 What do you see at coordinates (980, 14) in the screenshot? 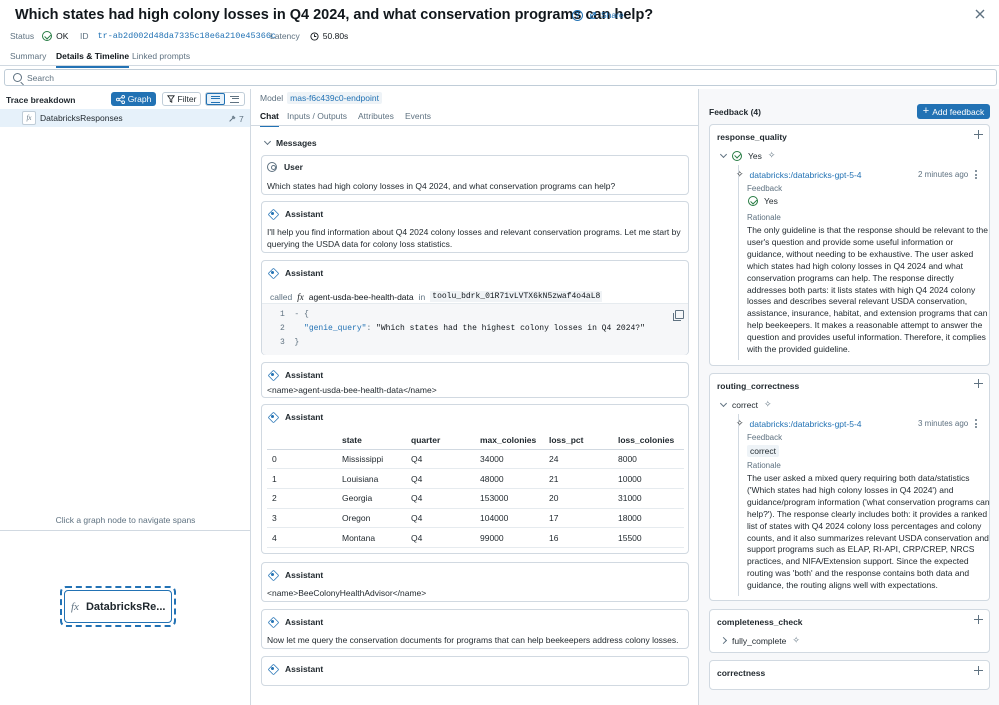
I see `close-icon` at bounding box center [980, 14].